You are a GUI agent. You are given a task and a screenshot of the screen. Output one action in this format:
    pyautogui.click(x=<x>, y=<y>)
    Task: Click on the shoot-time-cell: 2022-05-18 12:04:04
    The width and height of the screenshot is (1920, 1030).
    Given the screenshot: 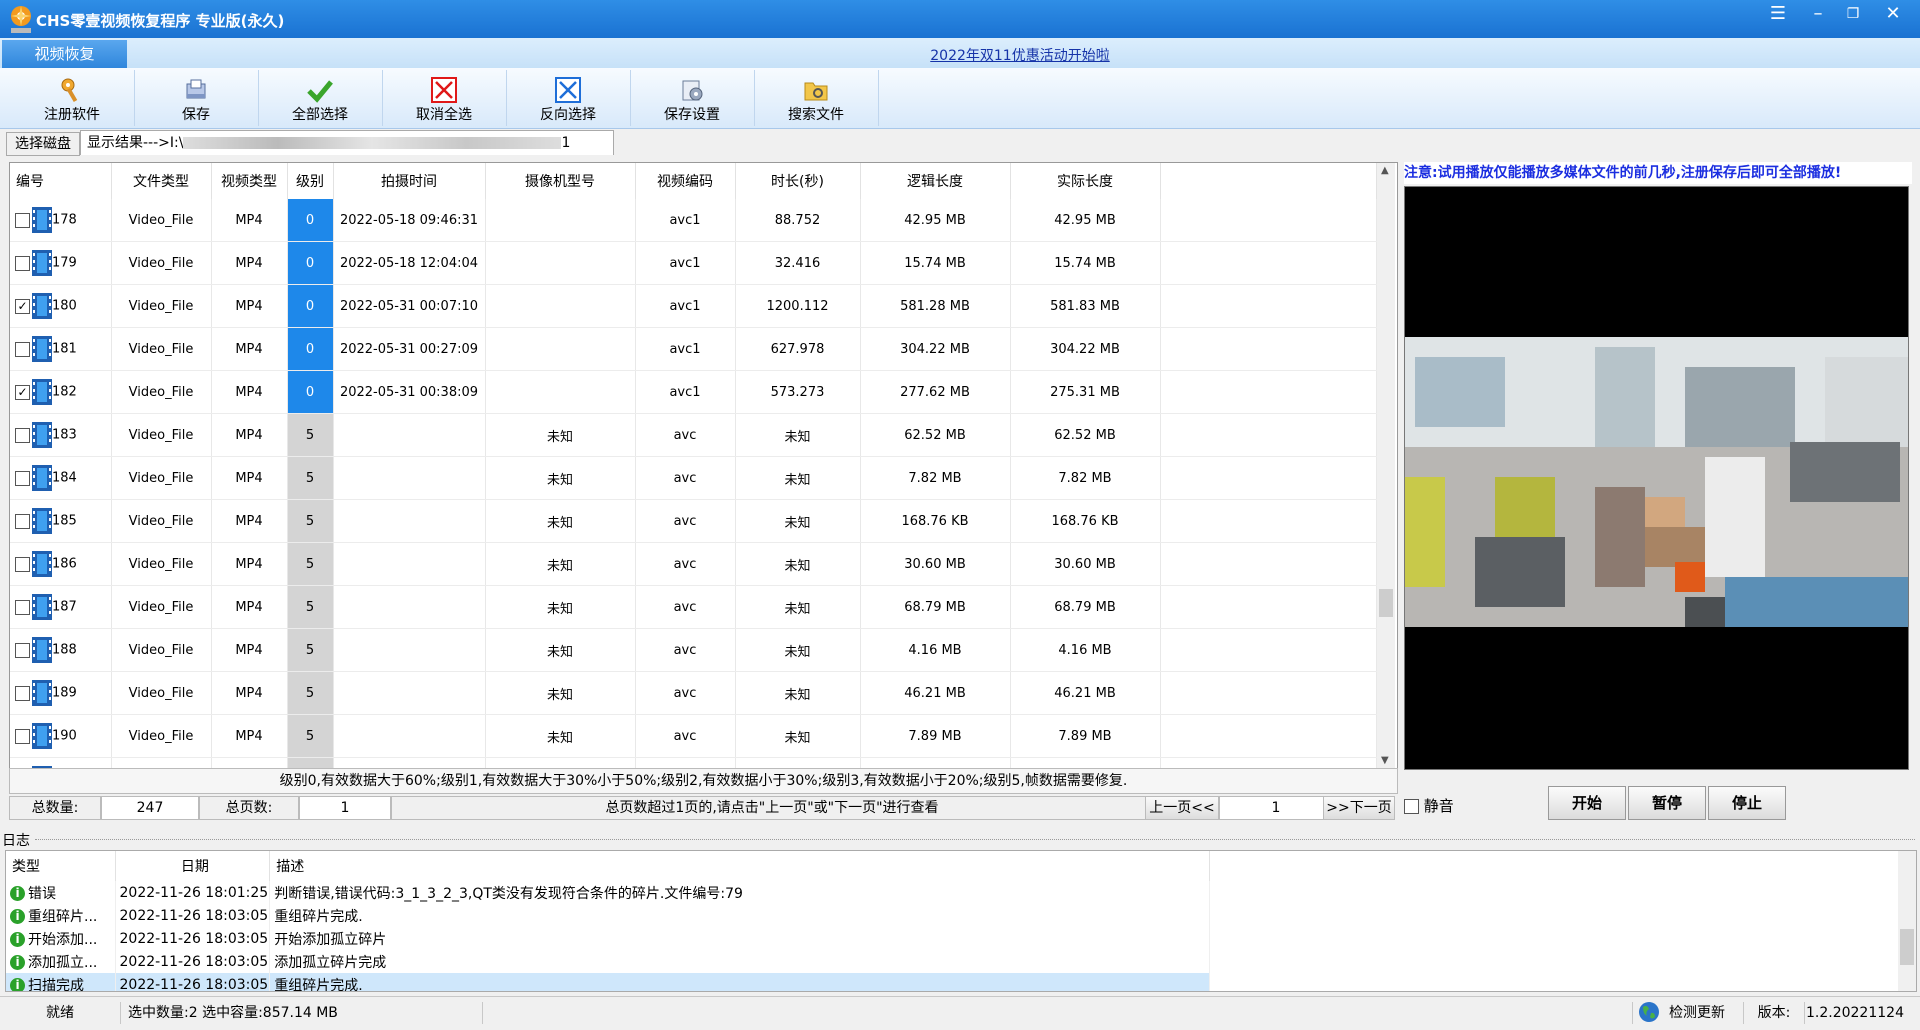 What is the action you would take?
    pyautogui.click(x=409, y=263)
    